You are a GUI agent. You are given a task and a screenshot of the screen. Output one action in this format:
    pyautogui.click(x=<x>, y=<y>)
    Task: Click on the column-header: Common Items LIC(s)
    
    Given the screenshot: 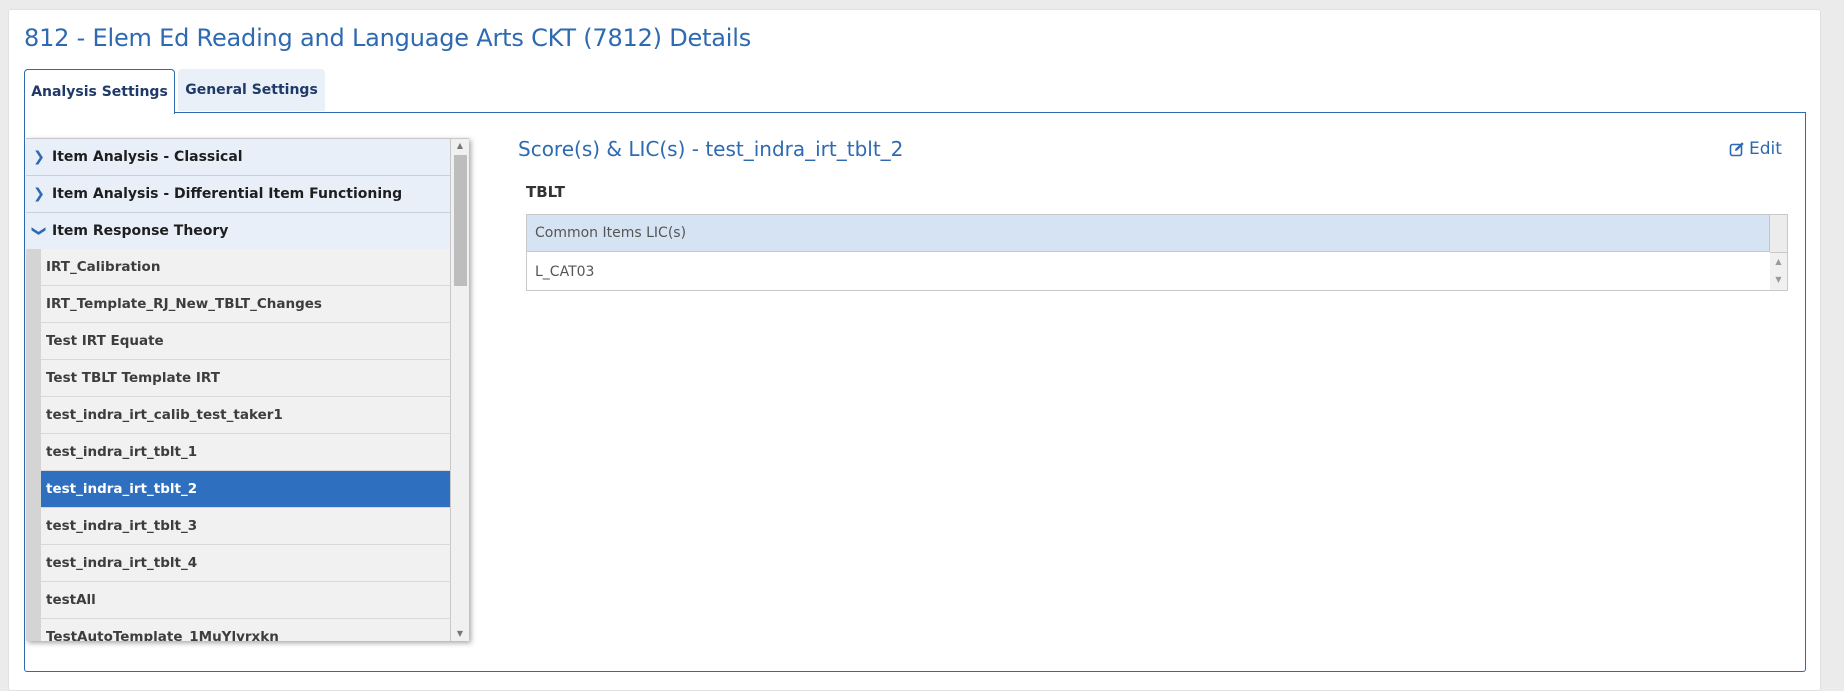 What is the action you would take?
    pyautogui.click(x=1148, y=233)
    